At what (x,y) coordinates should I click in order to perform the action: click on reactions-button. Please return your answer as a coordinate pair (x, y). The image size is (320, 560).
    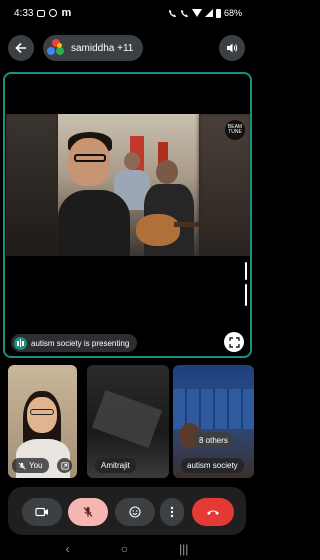
    Looking at the image, I should click on (135, 512).